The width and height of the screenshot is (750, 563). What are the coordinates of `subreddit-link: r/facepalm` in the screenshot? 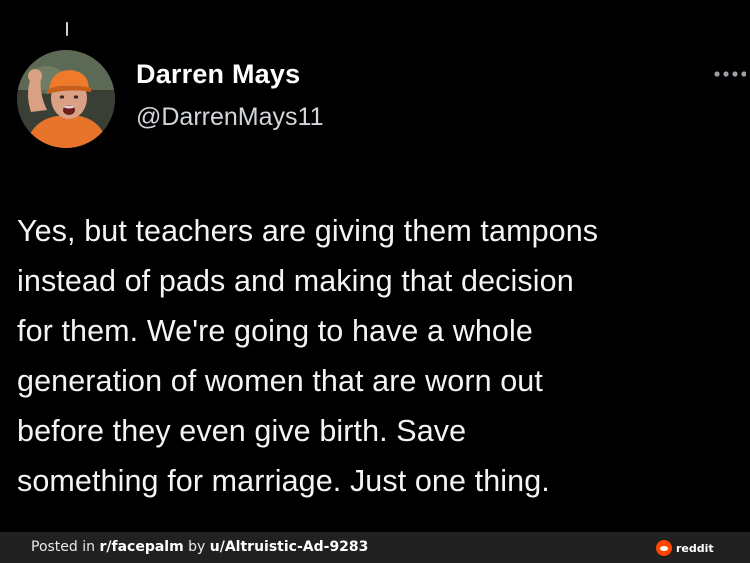 It's located at (141, 547).